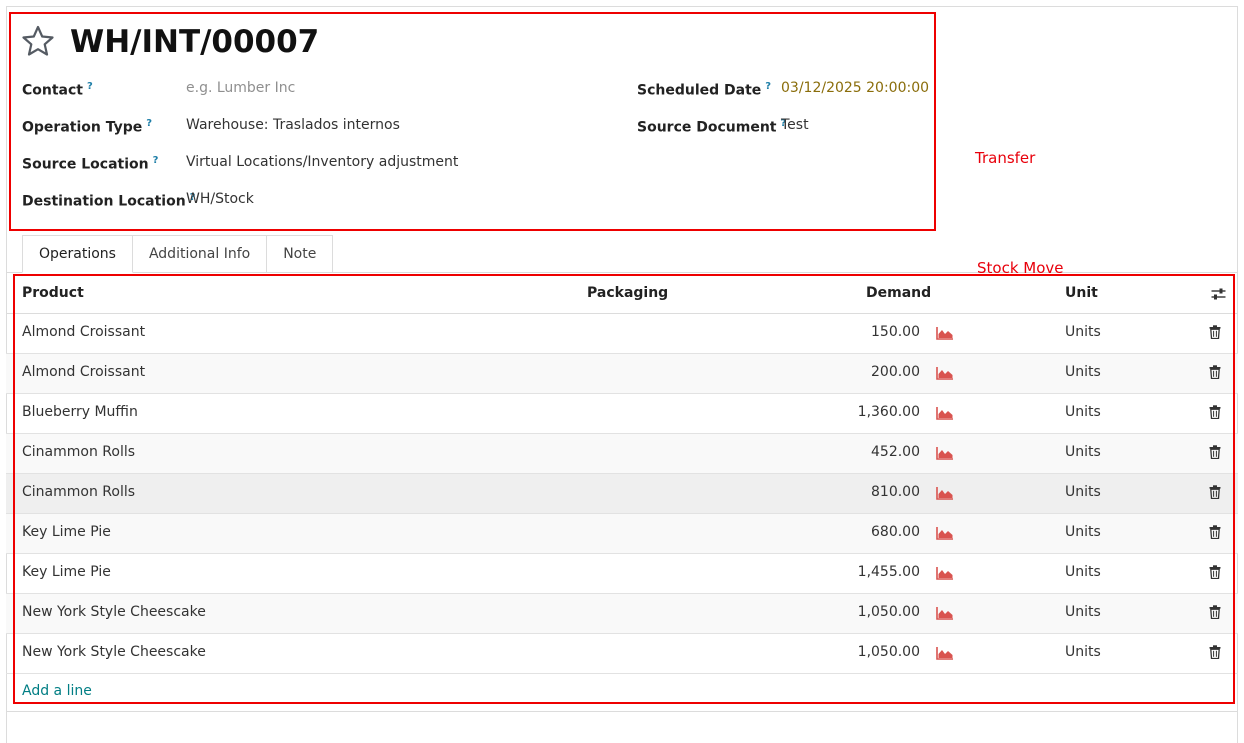 Image resolution: width=1244 pixels, height=743 pixels. Describe the element at coordinates (622, 711) in the screenshot. I see `footer-divider` at that location.